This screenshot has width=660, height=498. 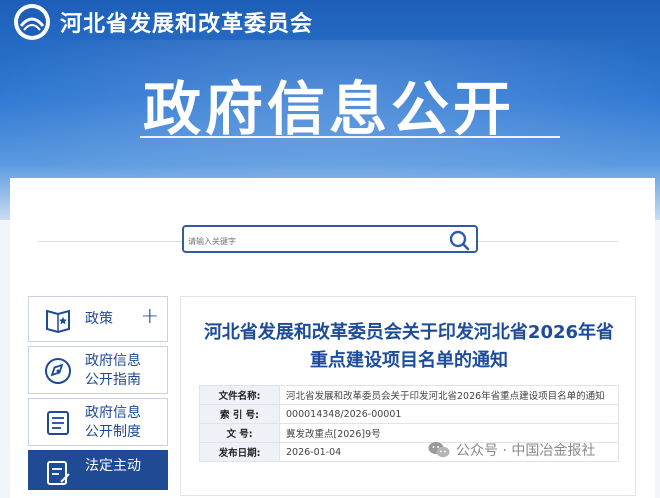 What do you see at coordinates (350, 137) in the screenshot?
I see `banner-underline` at bounding box center [350, 137].